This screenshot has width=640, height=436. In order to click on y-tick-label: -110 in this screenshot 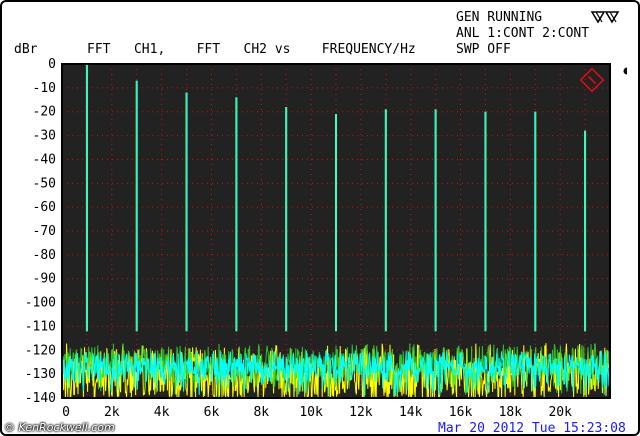, I will do `click(40, 326)`.